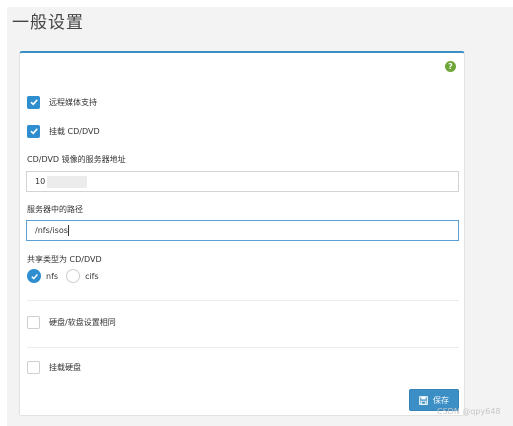  Describe the element at coordinates (48, 23) in the screenshot. I see `page-title: 一般设置` at that location.